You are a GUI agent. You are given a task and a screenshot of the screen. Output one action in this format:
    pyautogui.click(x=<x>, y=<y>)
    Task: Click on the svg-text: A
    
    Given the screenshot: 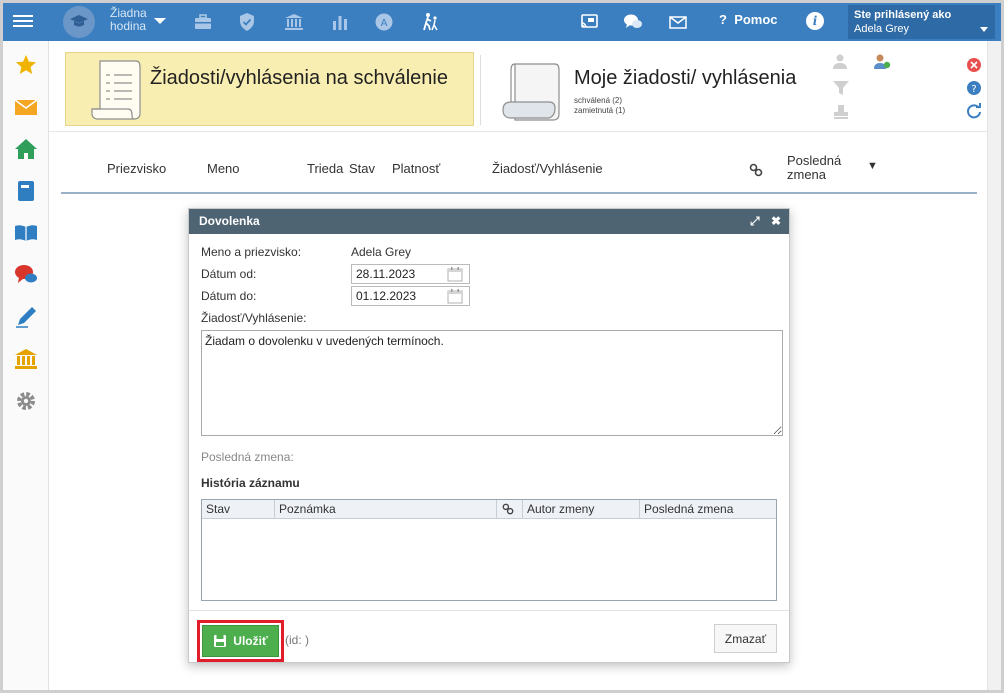 What is the action you would take?
    pyautogui.click(x=384, y=23)
    